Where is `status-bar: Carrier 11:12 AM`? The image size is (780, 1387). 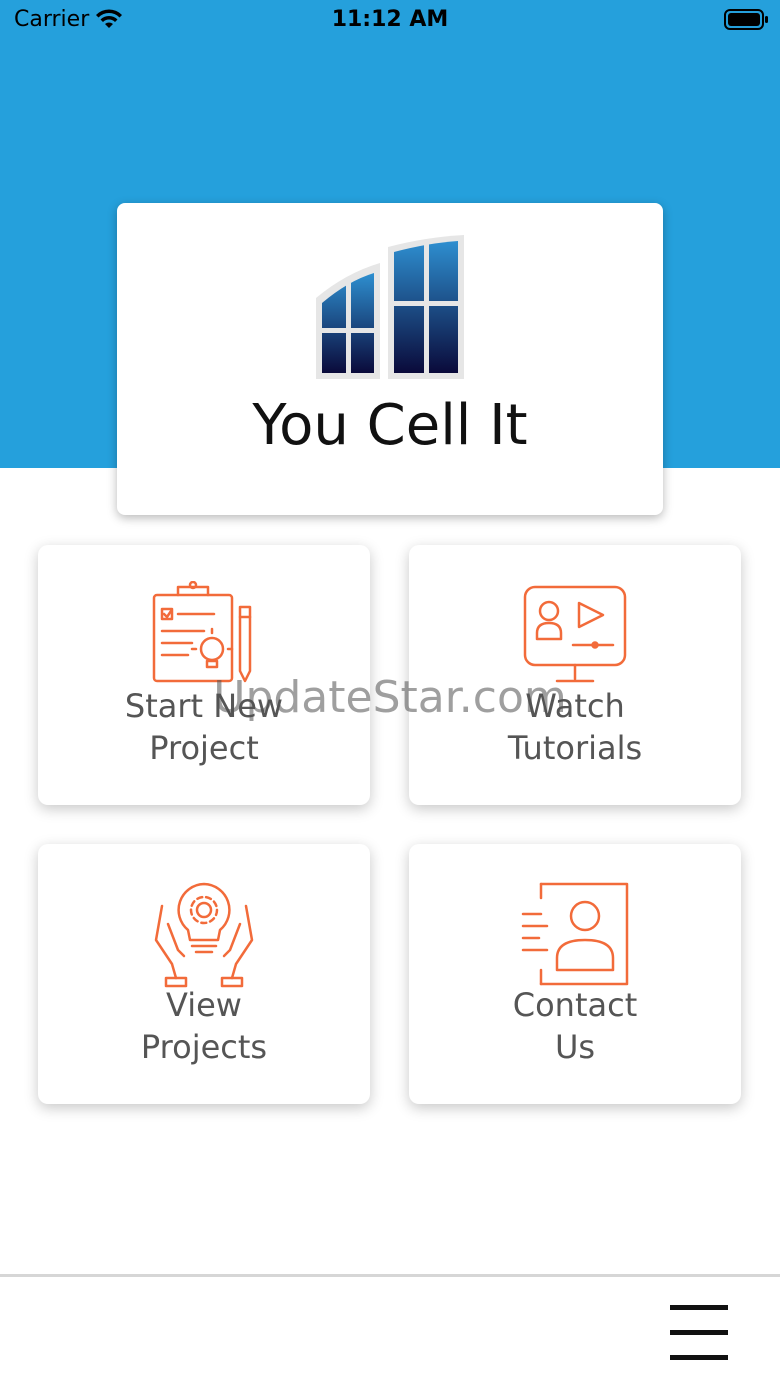
status-bar: Carrier 11:12 AM is located at coordinates (390, 20).